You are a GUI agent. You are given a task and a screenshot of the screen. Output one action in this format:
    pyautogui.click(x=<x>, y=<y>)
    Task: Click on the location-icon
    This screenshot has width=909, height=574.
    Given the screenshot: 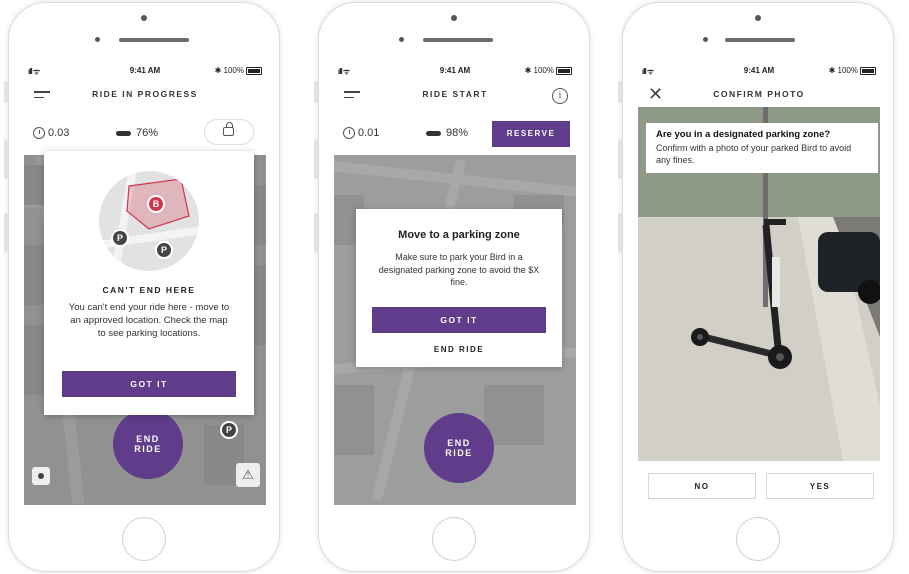 What is the action you would take?
    pyautogui.click(x=41, y=476)
    